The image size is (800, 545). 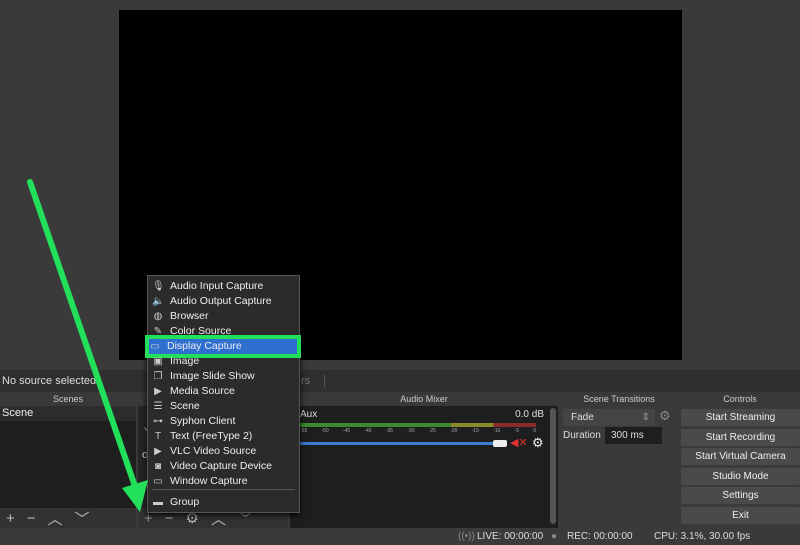 I want to click on menu-item-text-freetype-2-: T Text (FreeType 2), so click(x=224, y=436).